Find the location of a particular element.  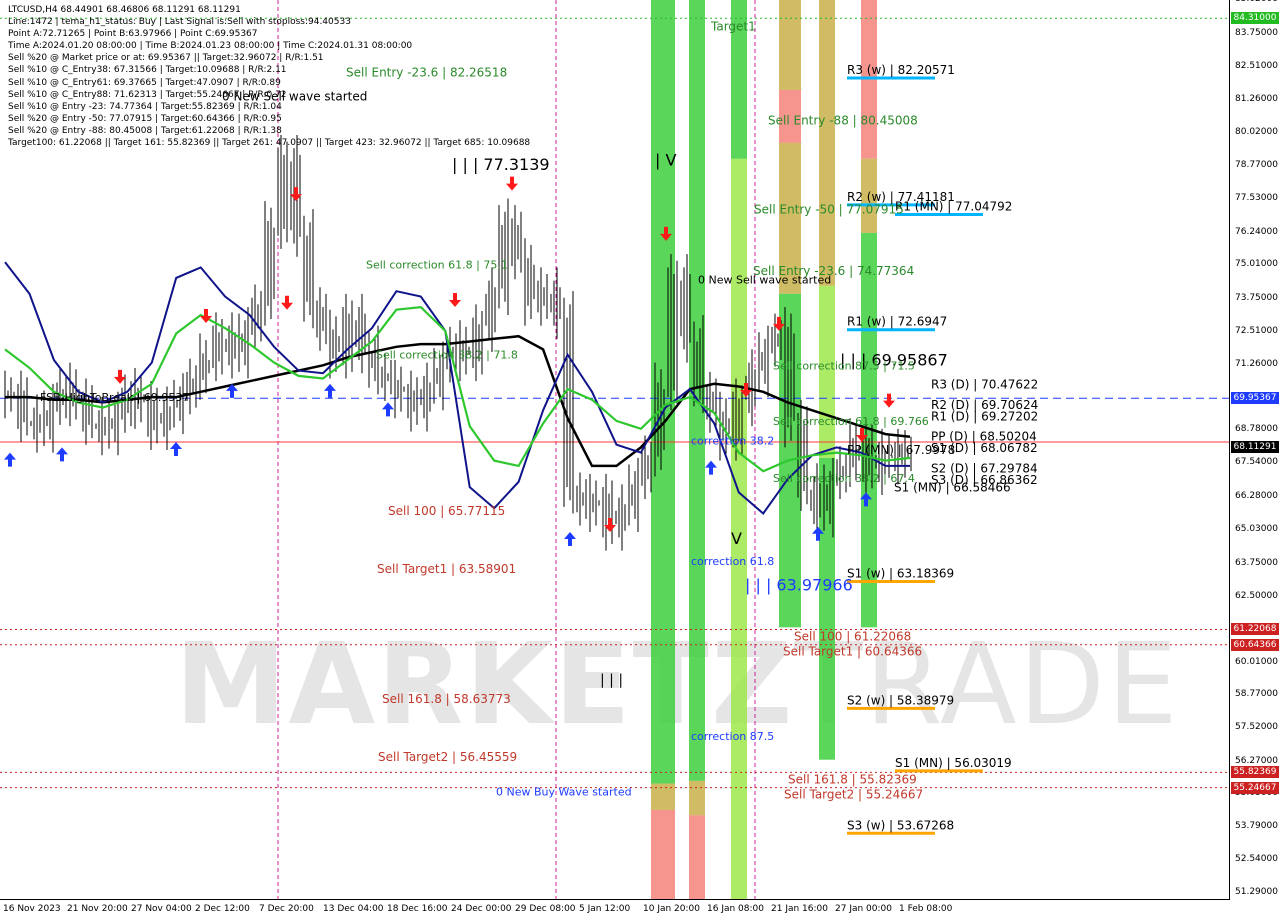

price-tick-label: 52.54000 is located at coordinates (1256, 859).